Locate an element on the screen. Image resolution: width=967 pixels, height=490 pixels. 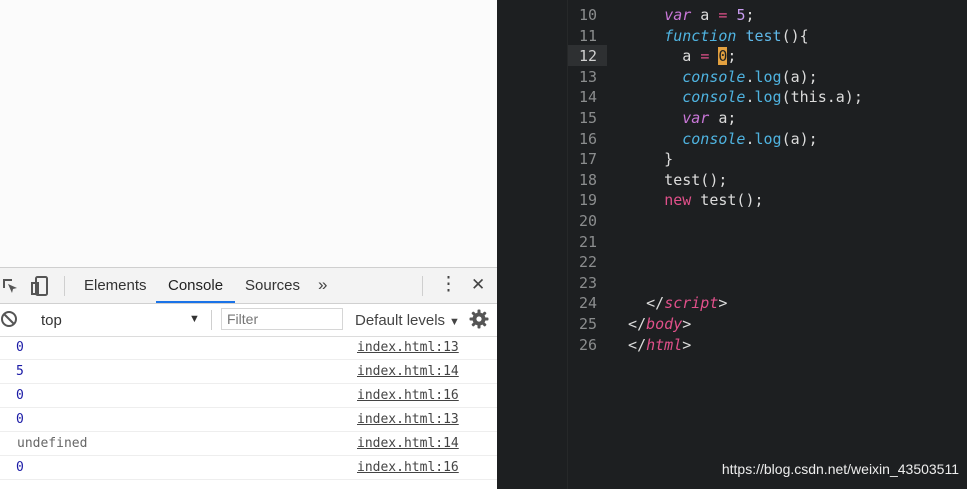
close-devtools-button: ✕ is located at coordinates (478, 285).